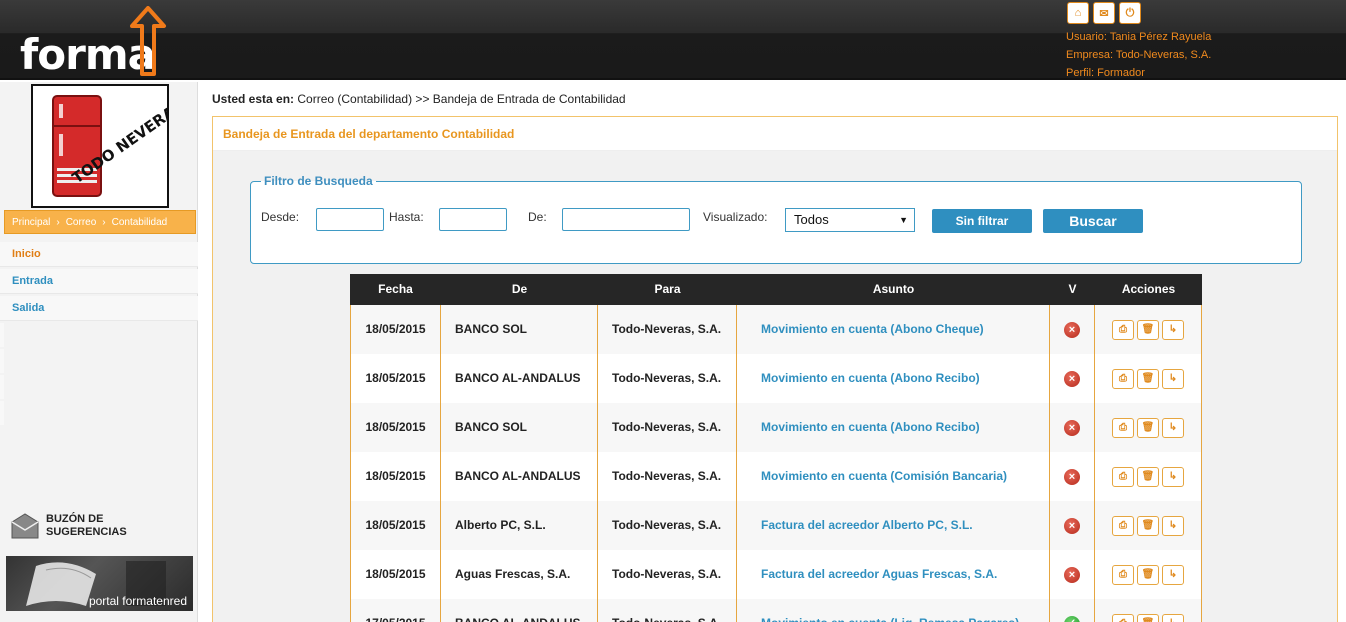 The image size is (1346, 622). What do you see at coordinates (1105, 73) in the screenshot?
I see `user-profile: Perfil: Formador` at bounding box center [1105, 73].